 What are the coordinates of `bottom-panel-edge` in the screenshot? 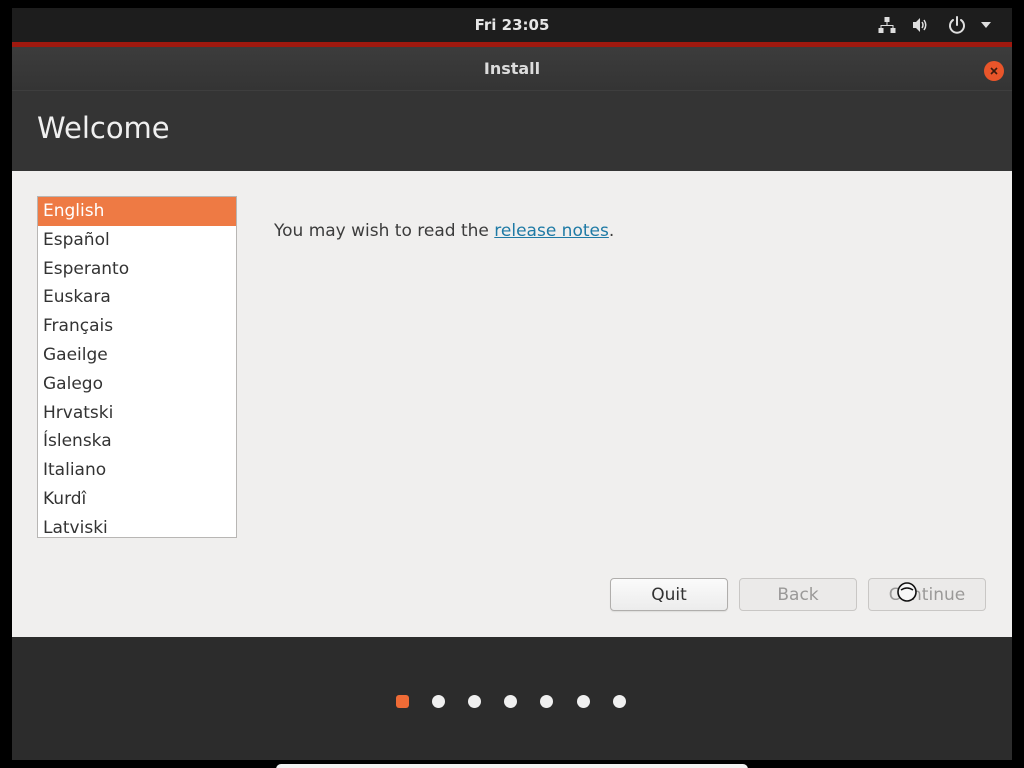 It's located at (512, 766).